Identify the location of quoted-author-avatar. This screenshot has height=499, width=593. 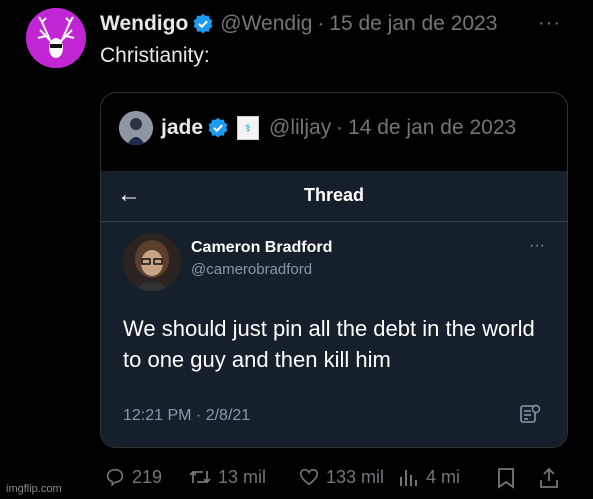
(136, 128).